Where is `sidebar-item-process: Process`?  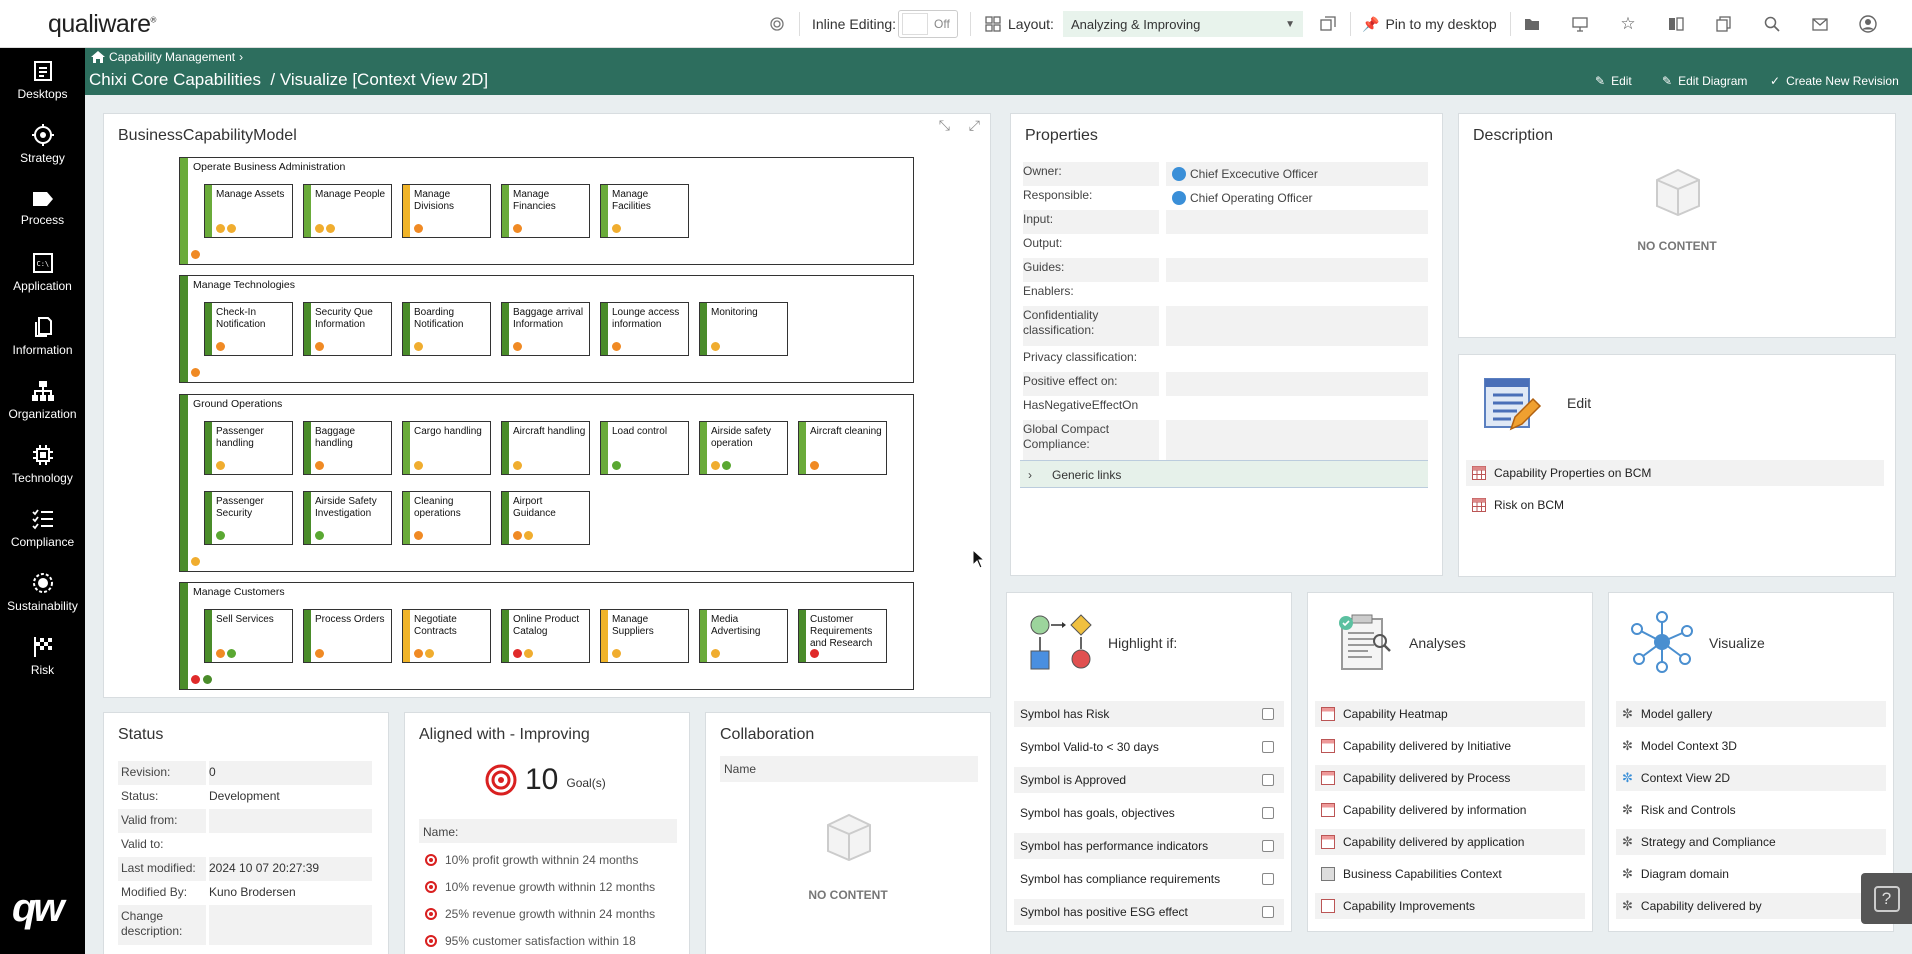
sidebar-item-process: Process is located at coordinates (42, 208).